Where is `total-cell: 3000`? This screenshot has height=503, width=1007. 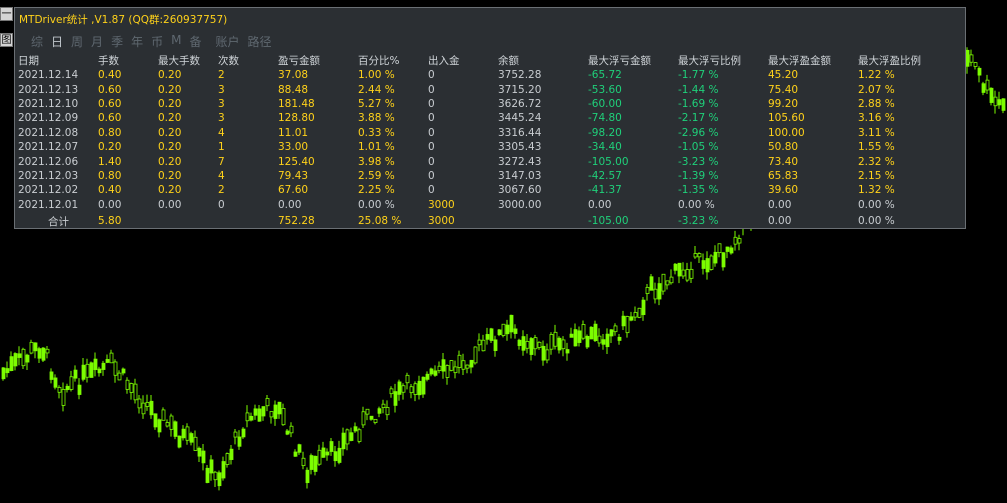
total-cell: 3000 is located at coordinates (441, 221).